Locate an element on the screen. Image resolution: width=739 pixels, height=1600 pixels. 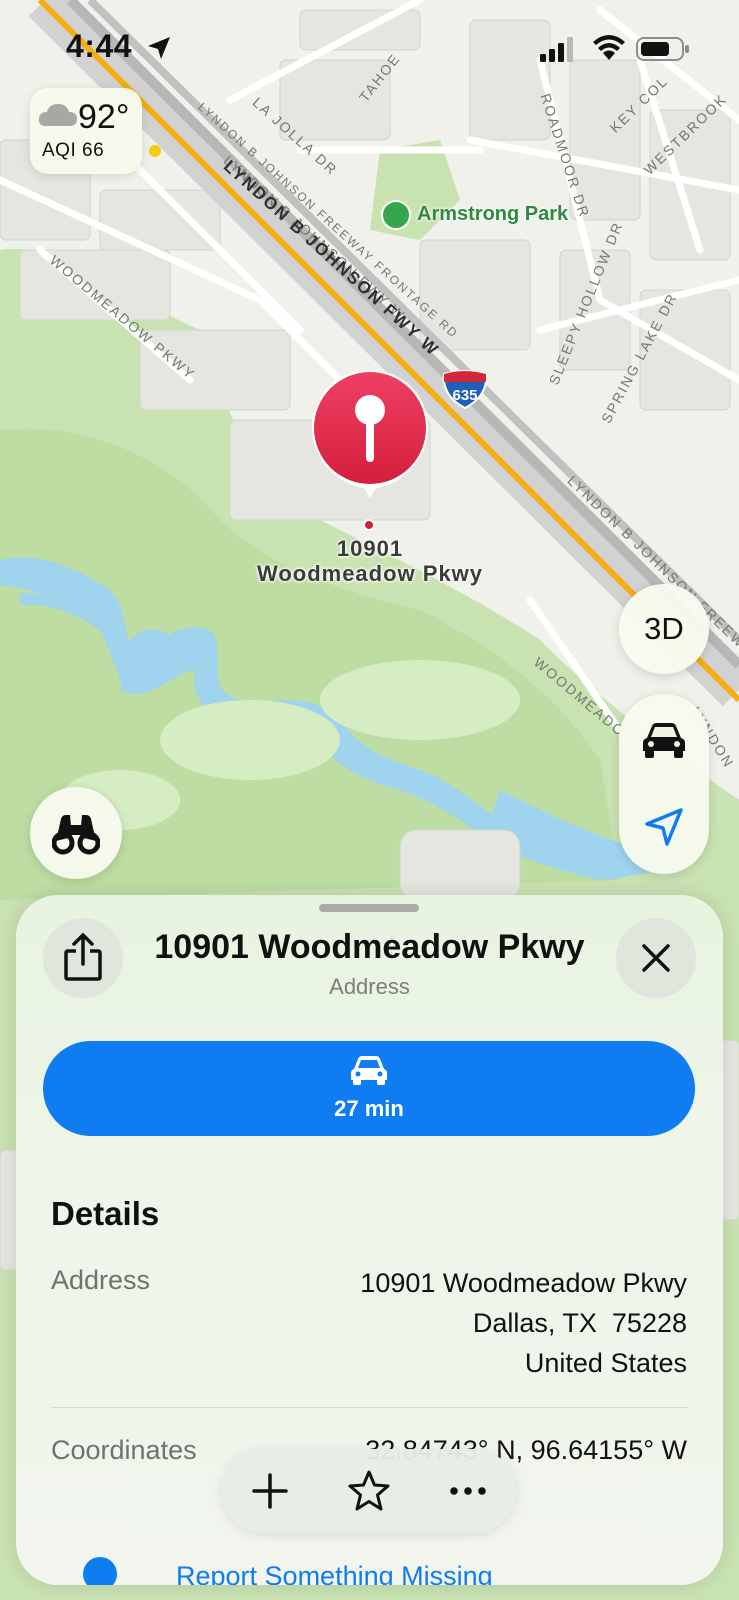
pin-label-line2: Woodmeadow Pkwy is located at coordinates (370, 573).